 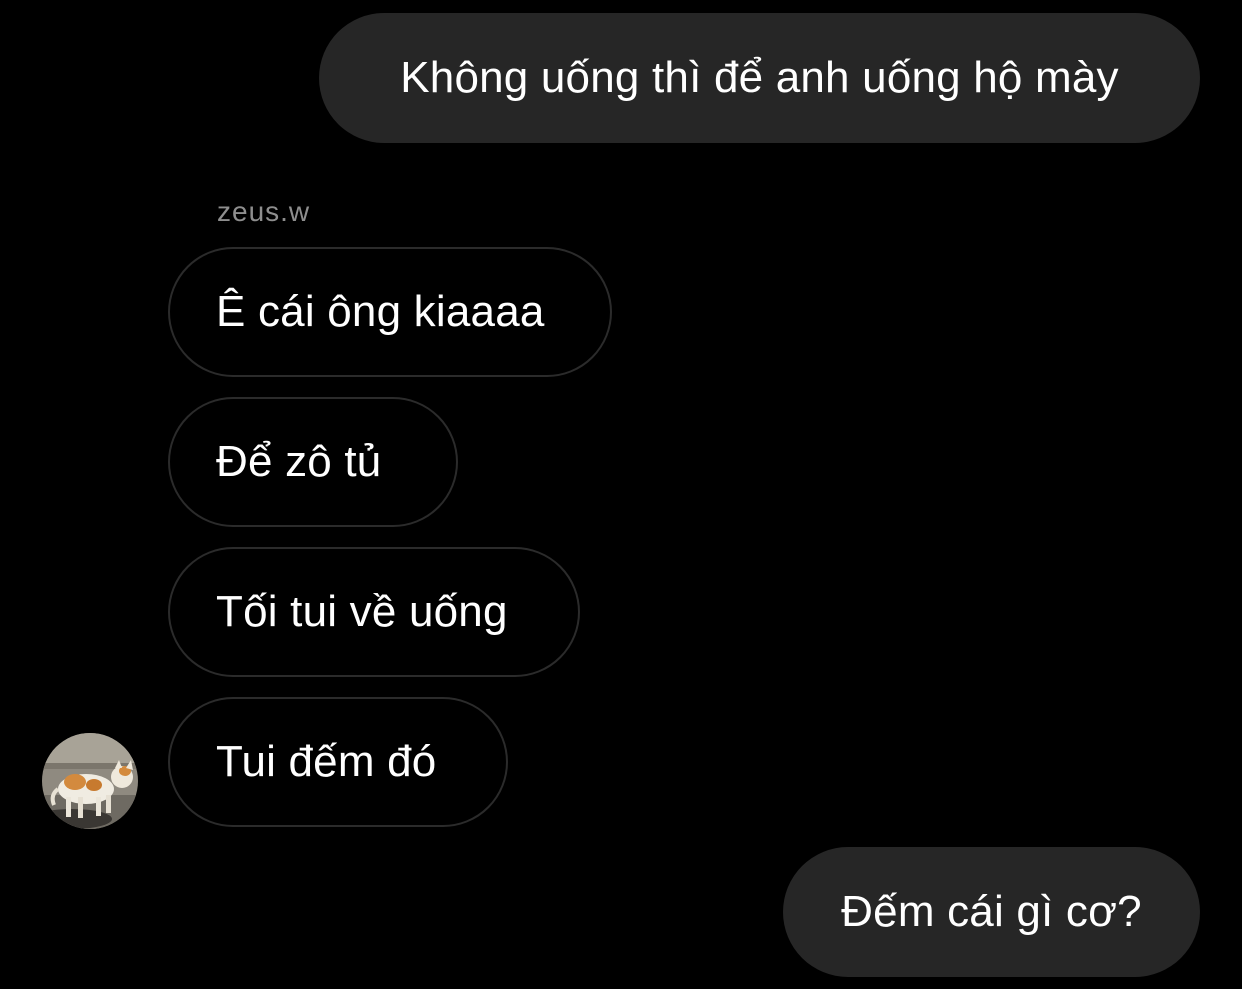 I want to click on outgoing-message-bubble: Đếm cái gì cơ?, so click(x=991, y=912).